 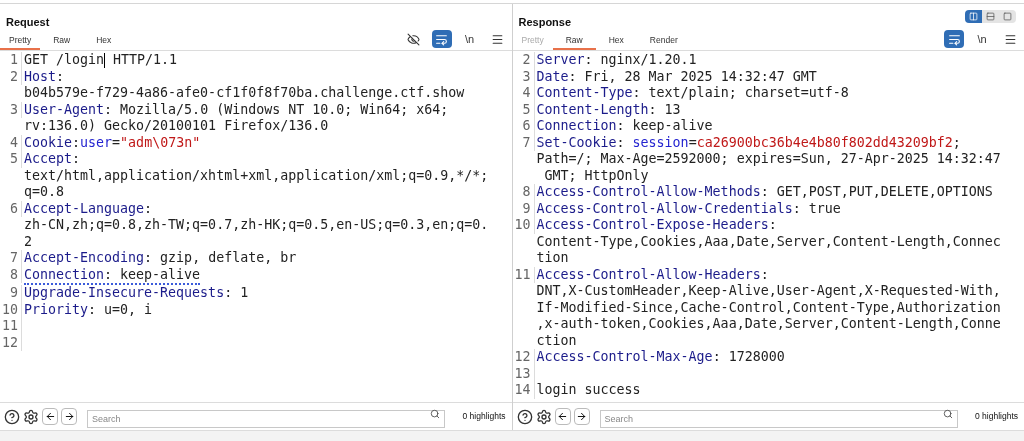 I want to click on panel-title: Request, so click(x=28, y=22).